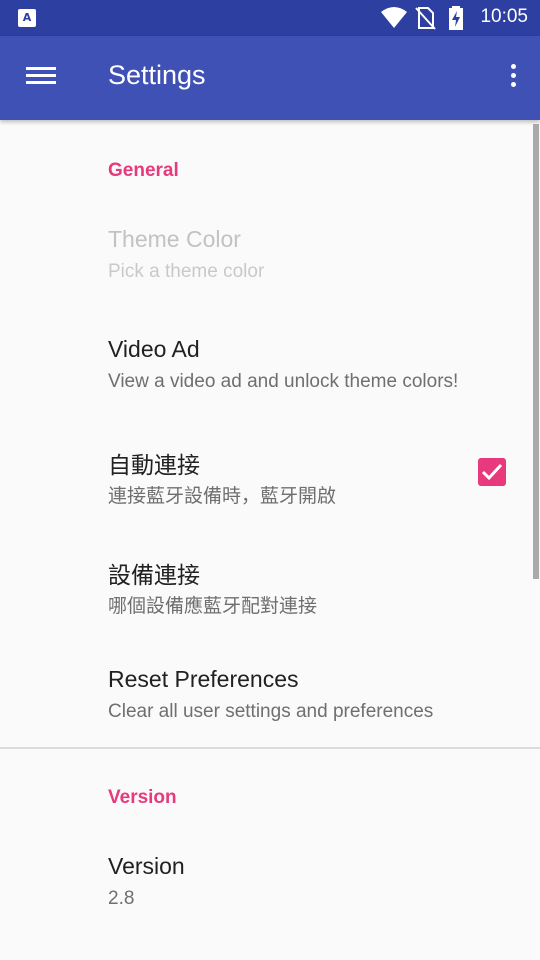 This screenshot has width=540, height=960. I want to click on status-bar: A 10:05, so click(270, 18).